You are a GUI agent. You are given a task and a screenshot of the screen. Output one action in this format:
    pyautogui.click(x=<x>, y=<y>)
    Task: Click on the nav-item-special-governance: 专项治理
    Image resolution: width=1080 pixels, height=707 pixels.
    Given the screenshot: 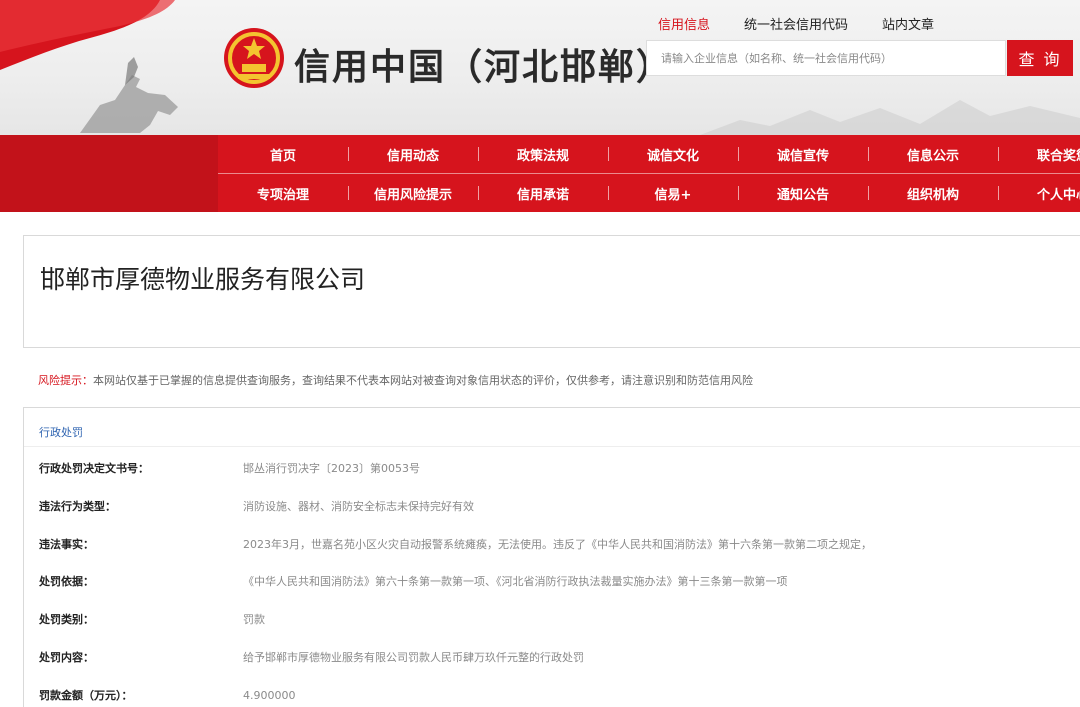 What is the action you would take?
    pyautogui.click(x=283, y=193)
    